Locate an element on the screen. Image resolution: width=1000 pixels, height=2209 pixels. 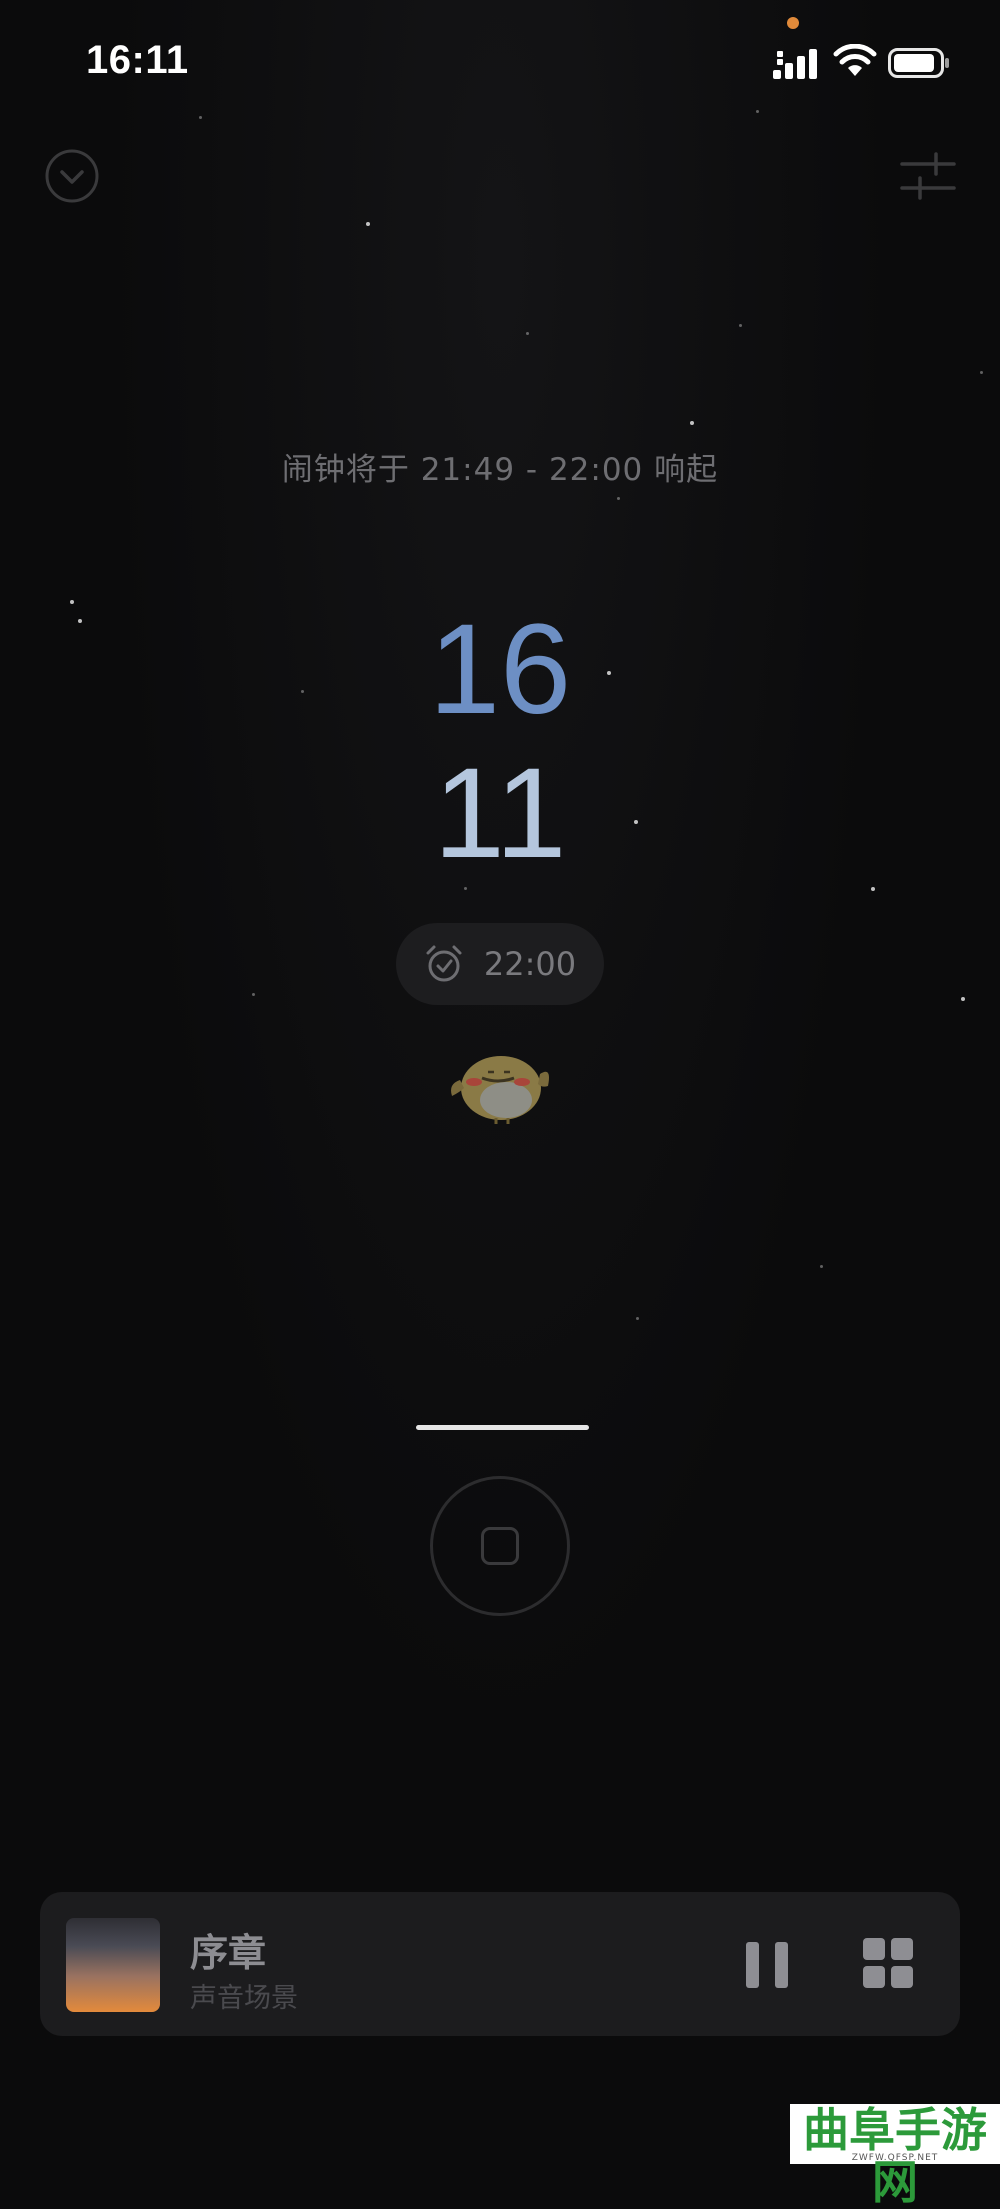
now-playing-bar: 序章 声音场景 is located at coordinates (500, 1964).